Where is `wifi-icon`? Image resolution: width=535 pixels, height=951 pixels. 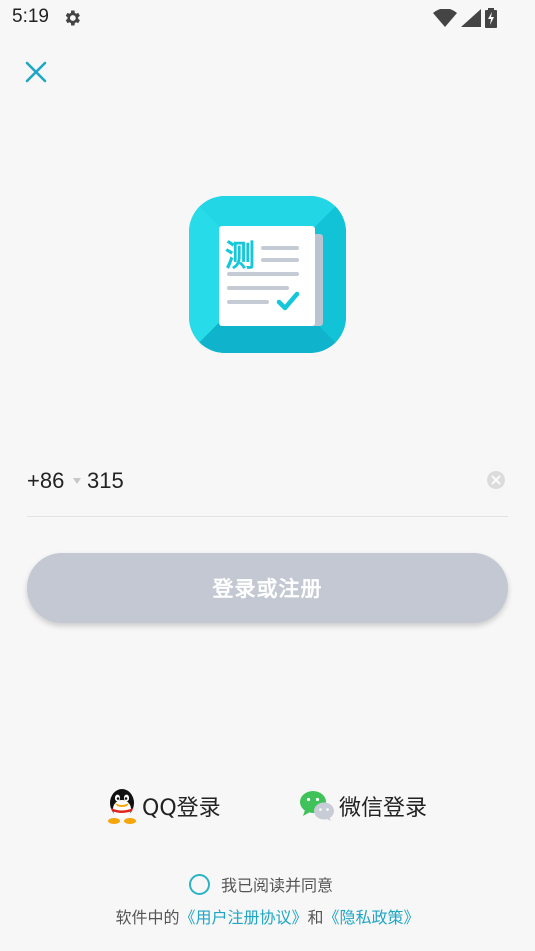 wifi-icon is located at coordinates (445, 18).